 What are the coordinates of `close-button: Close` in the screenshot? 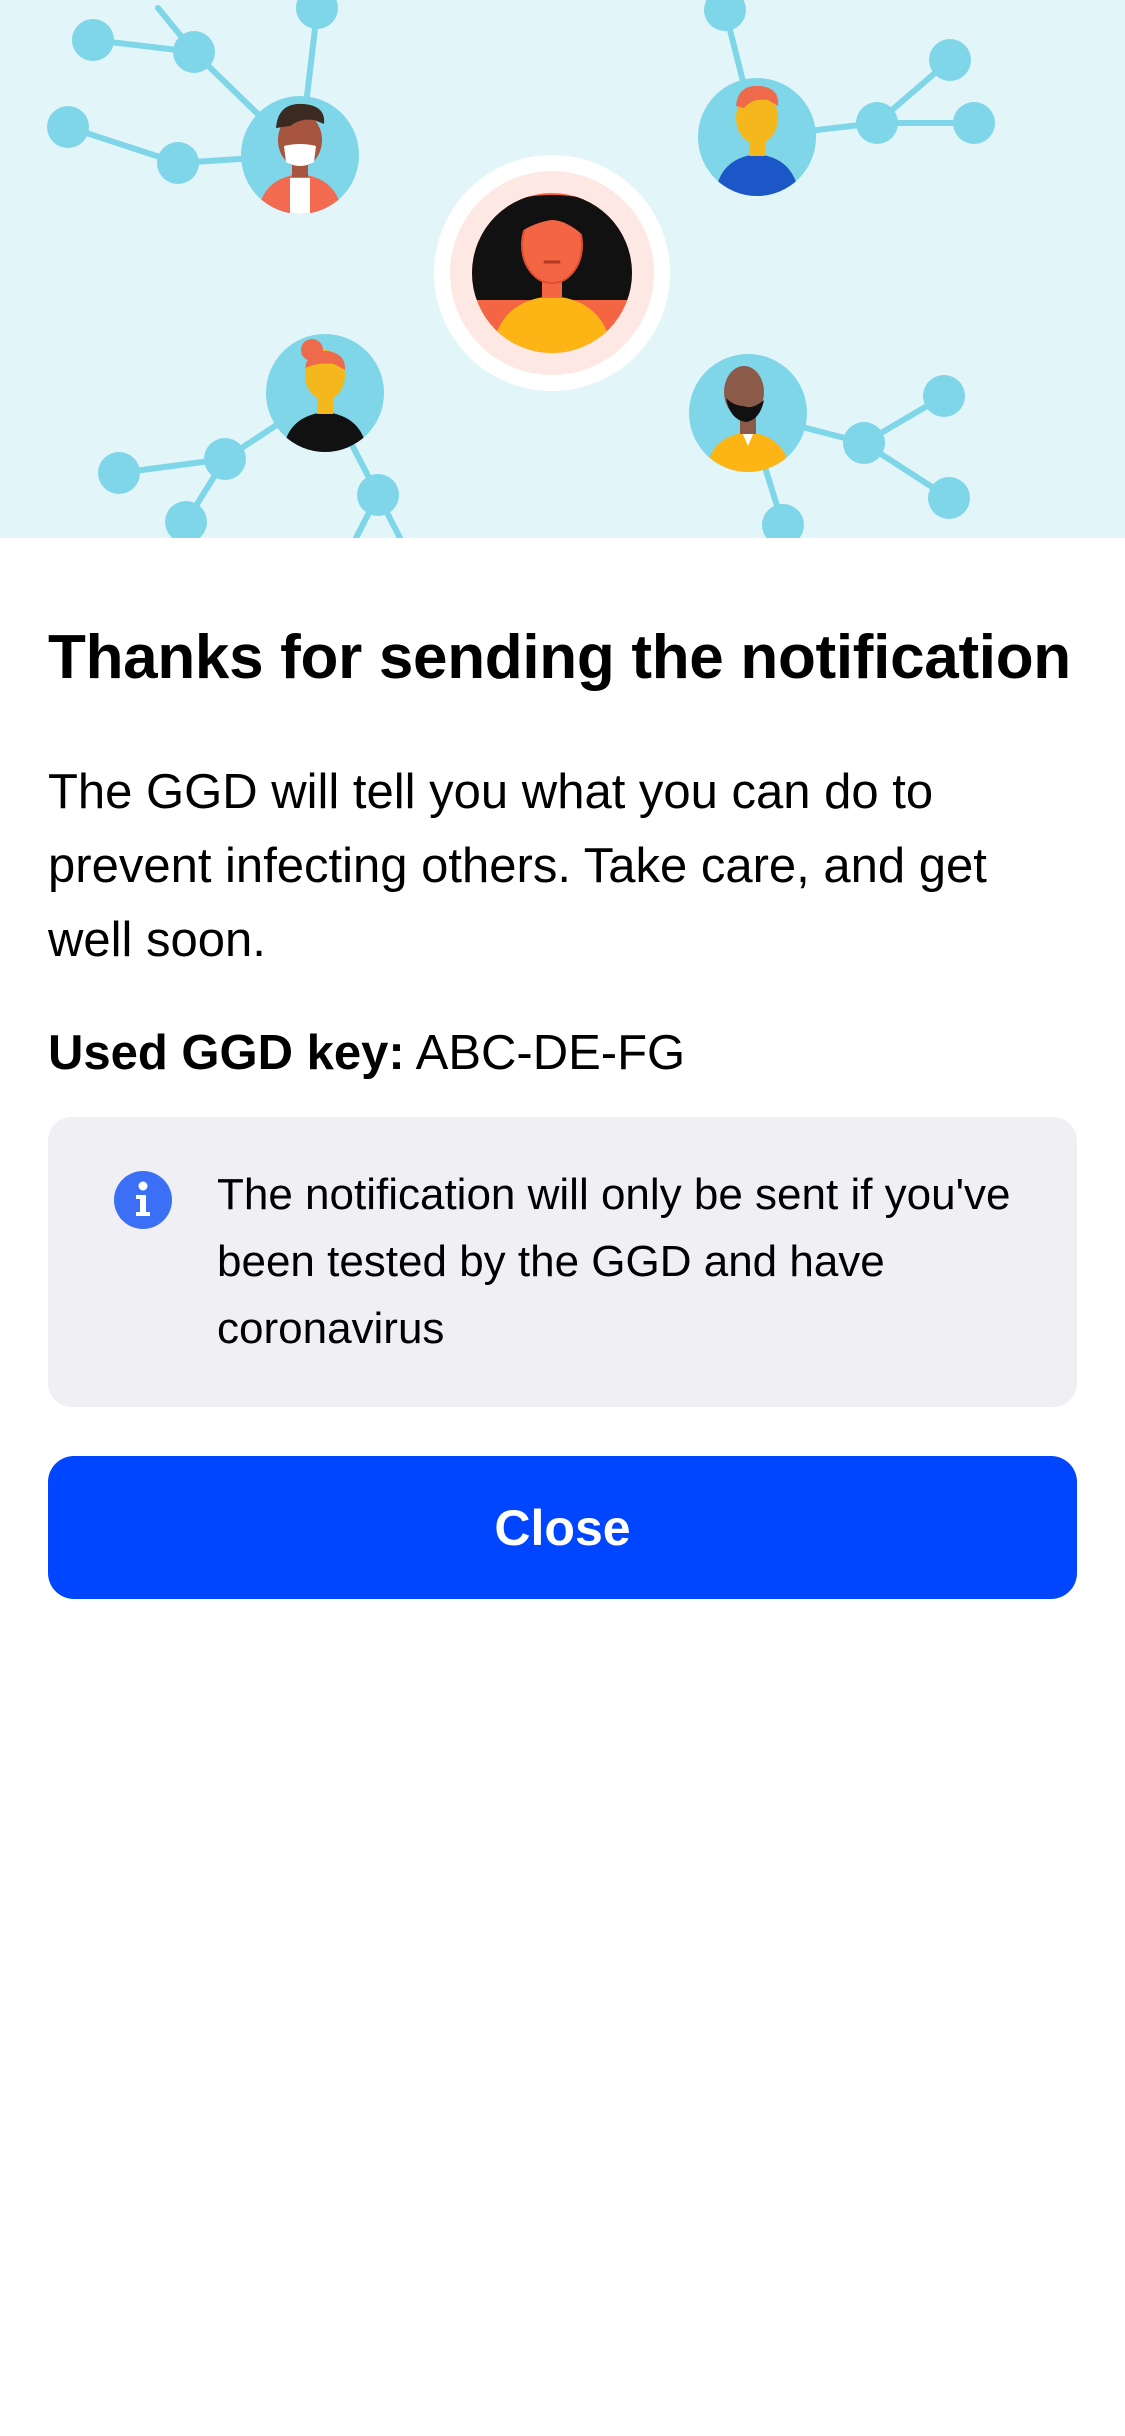 It's located at (562, 1527).